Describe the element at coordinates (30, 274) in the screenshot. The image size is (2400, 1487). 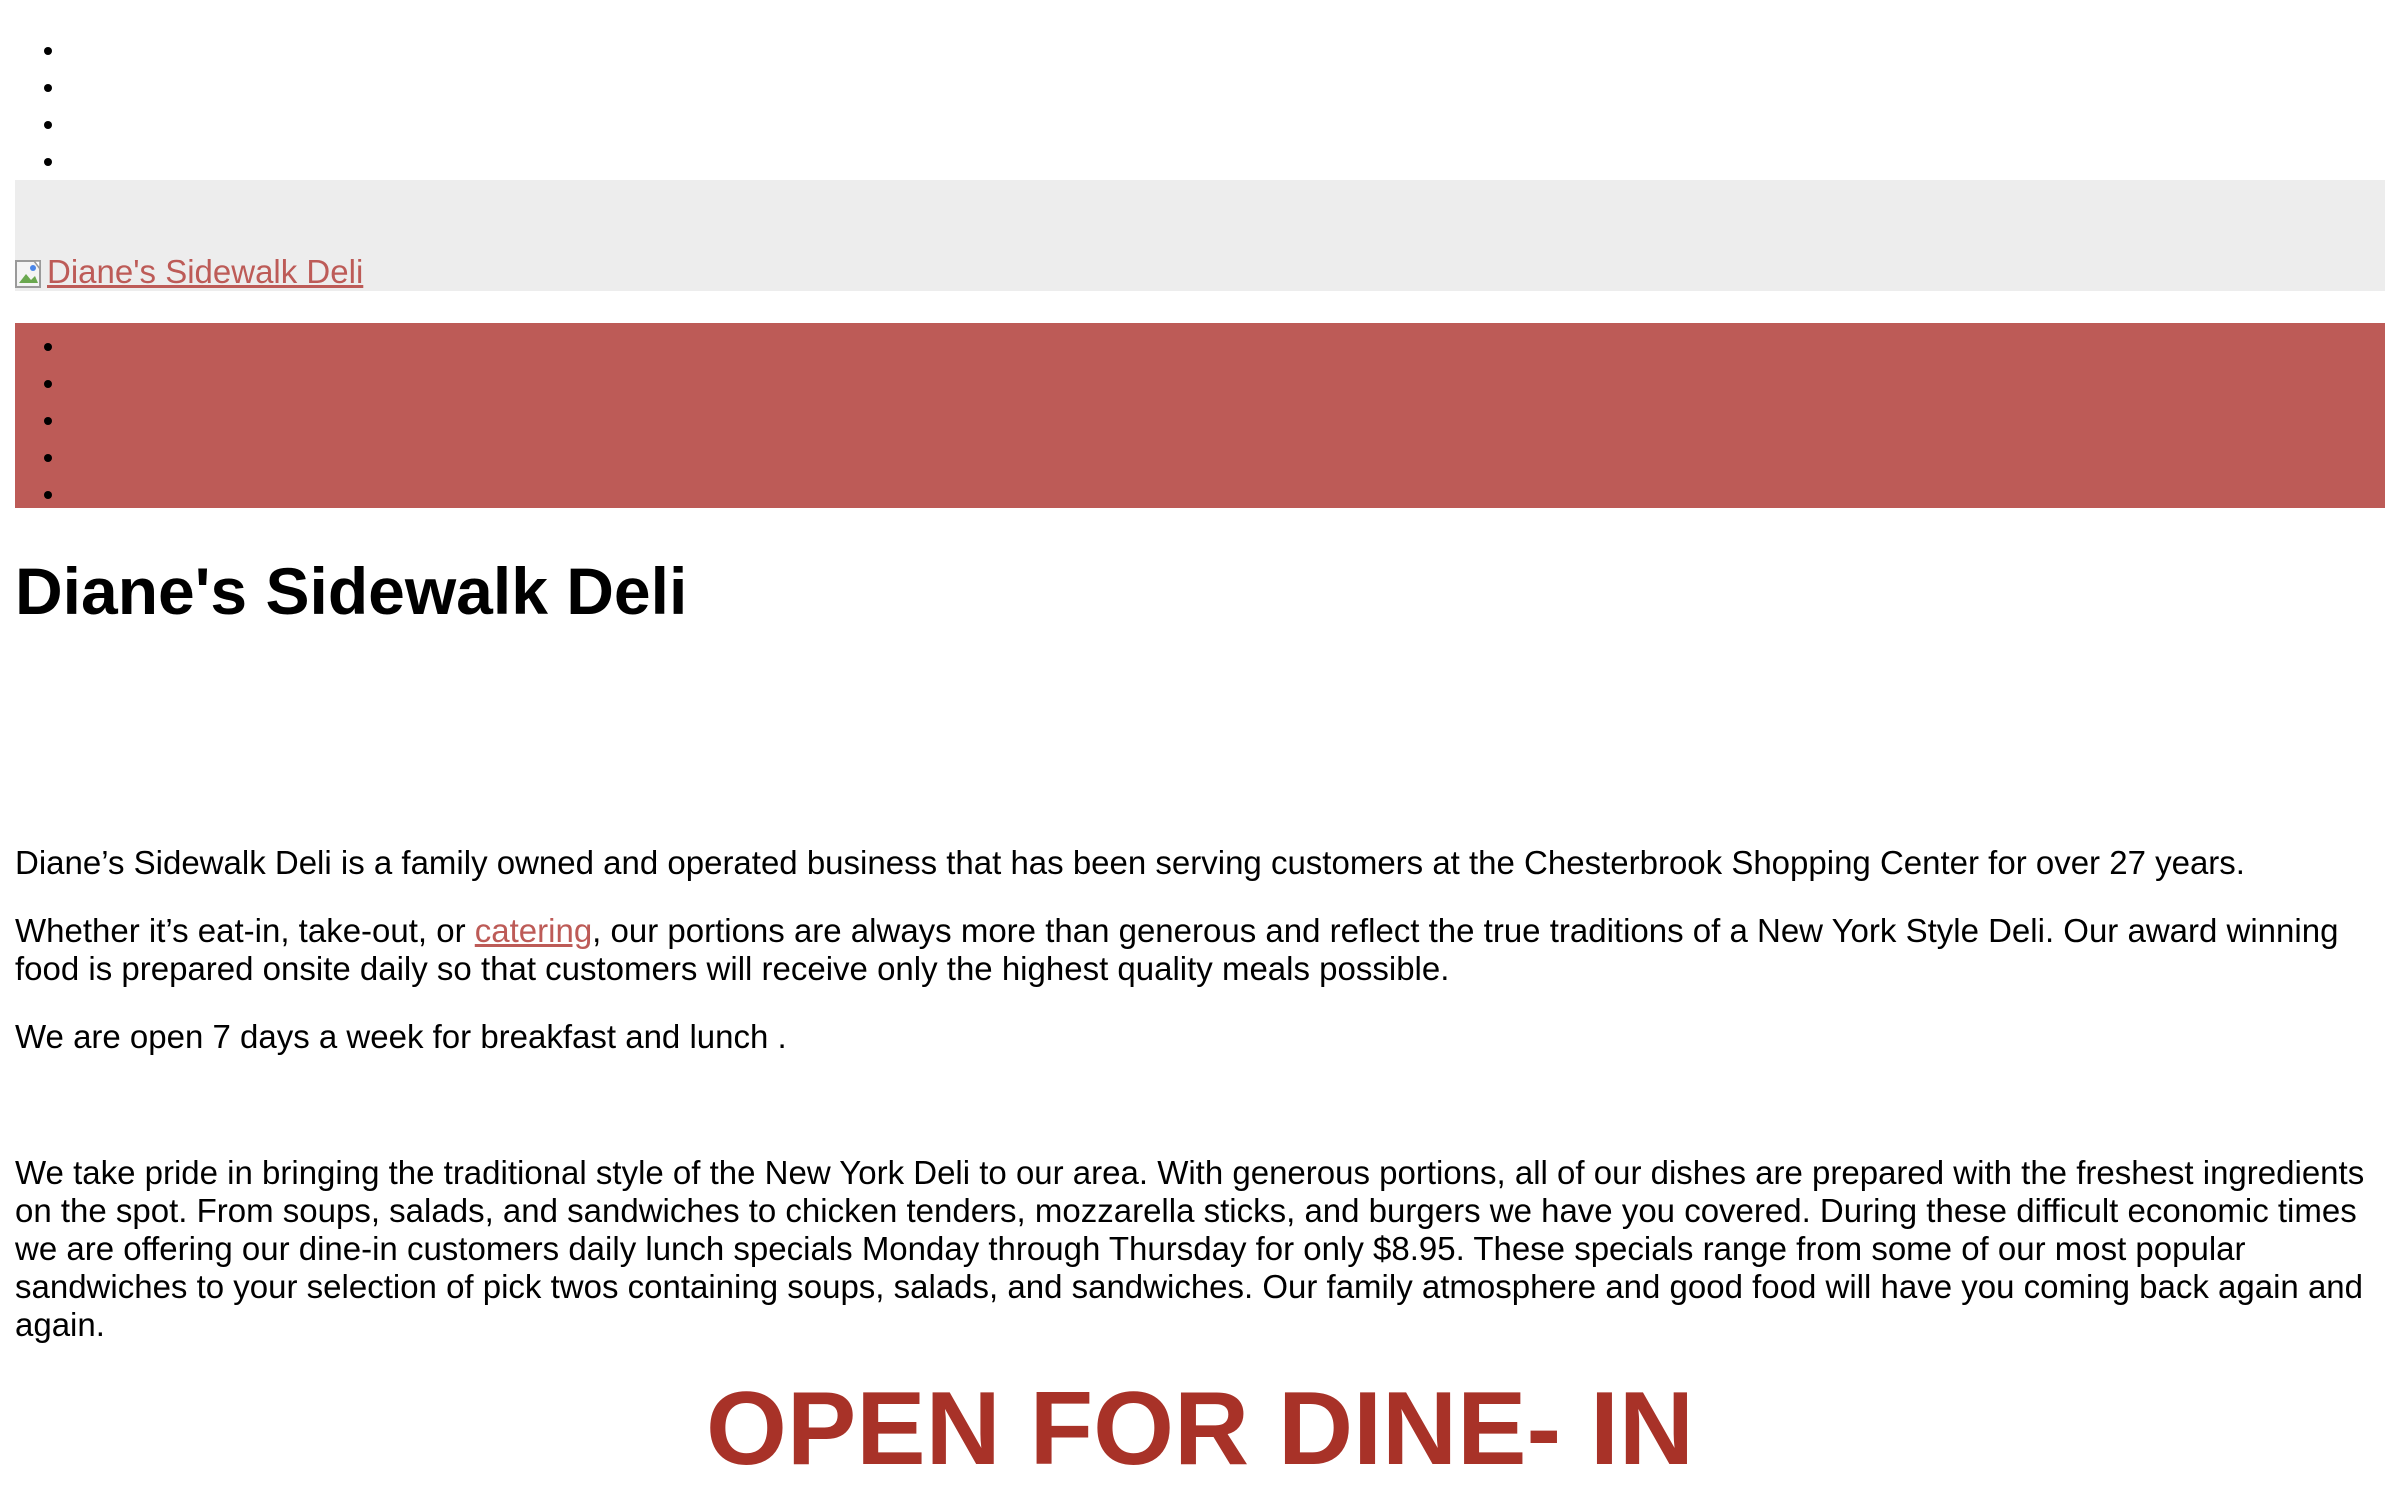
I see `broken-image-icon` at that location.